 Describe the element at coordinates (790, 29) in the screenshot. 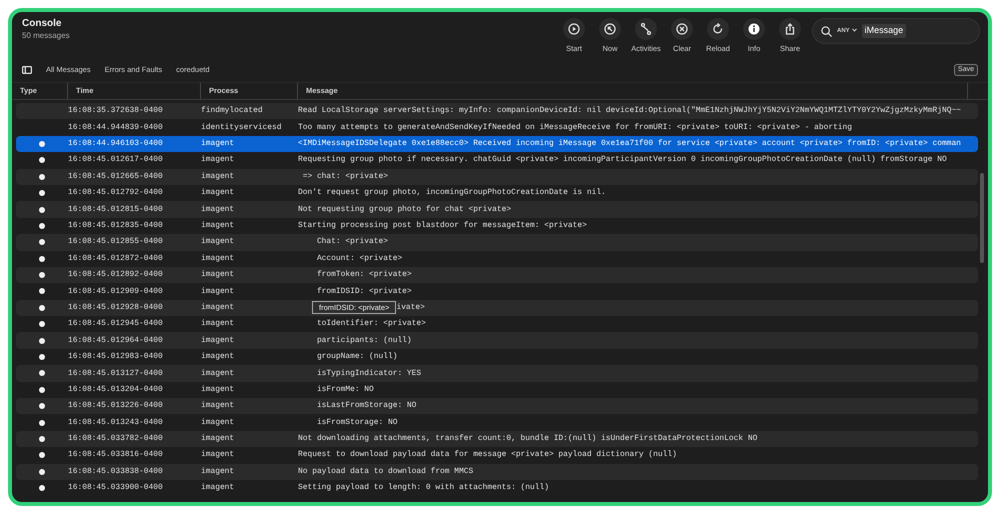

I see `share-icon` at that location.